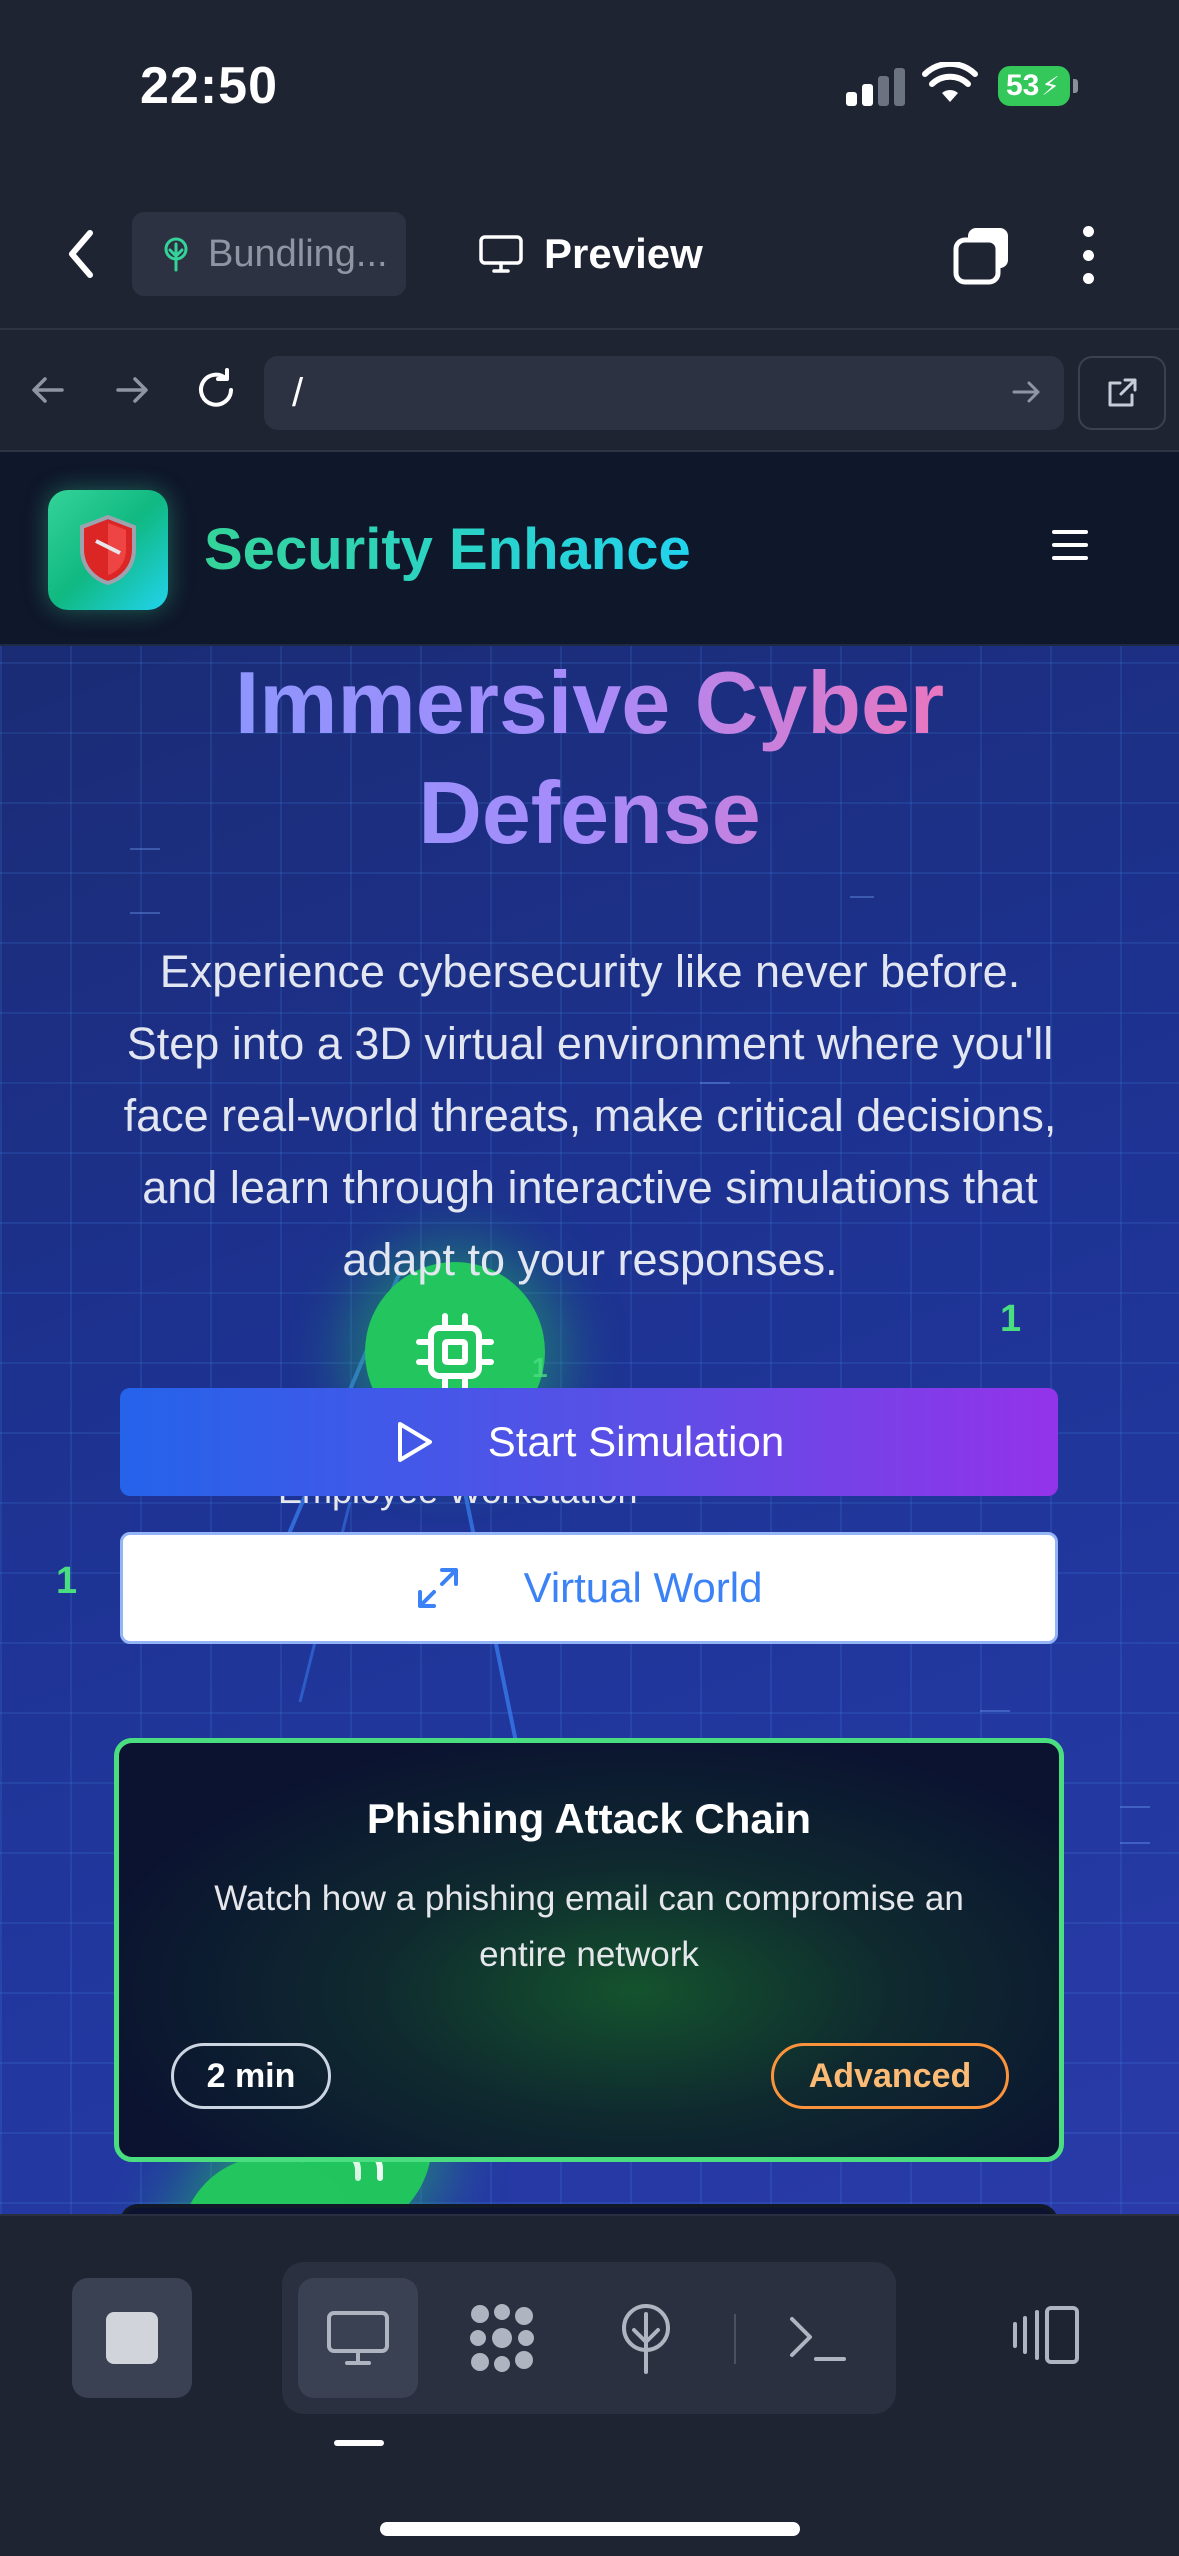  Describe the element at coordinates (623, 253) in the screenshot. I see `preview-label: Preview` at that location.